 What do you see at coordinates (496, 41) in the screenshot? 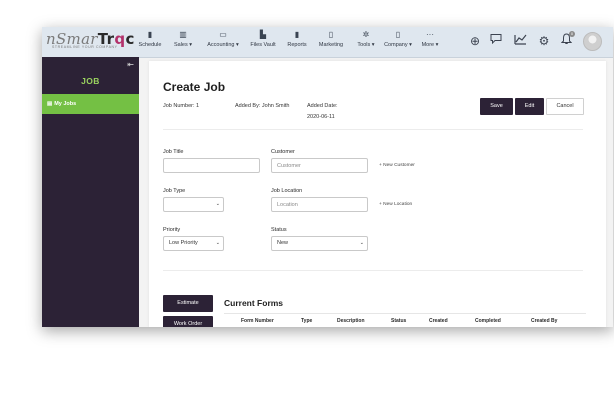
I see `chat-icon` at bounding box center [496, 41].